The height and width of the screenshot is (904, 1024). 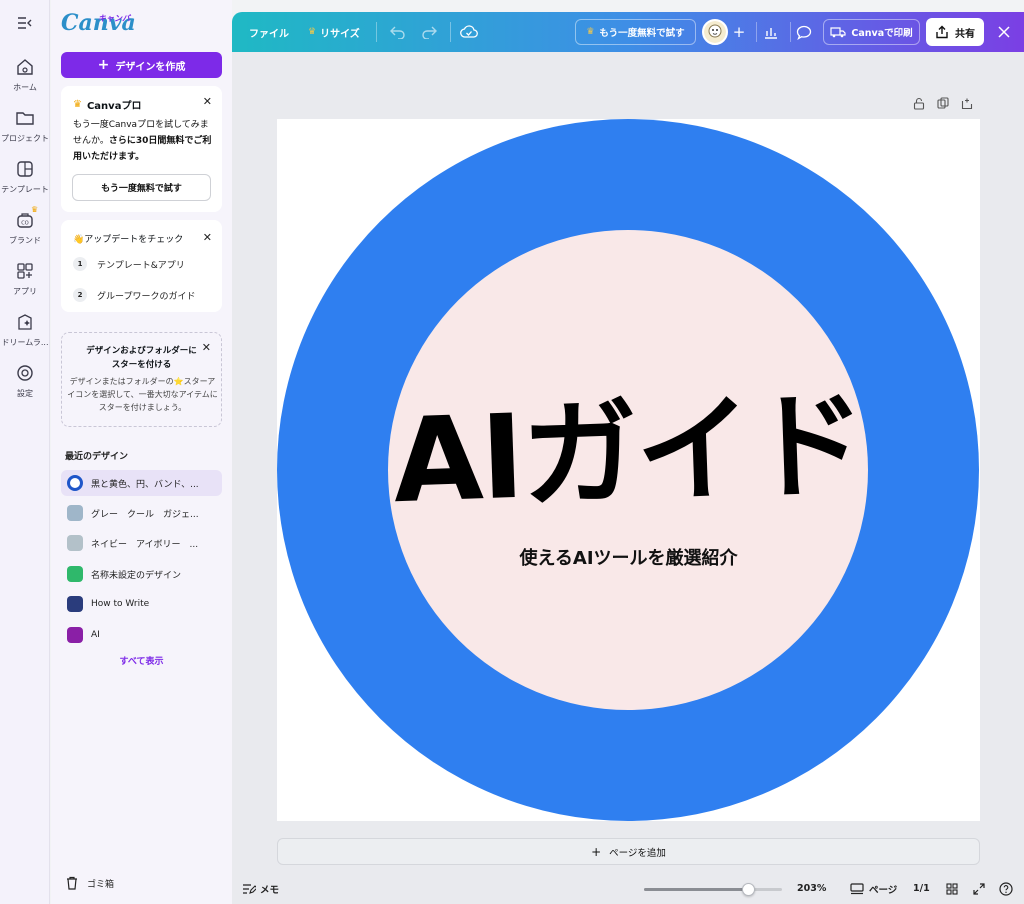 What do you see at coordinates (136, 575) in the screenshot?
I see `recent-design-label: 名称未設定のデザイン` at bounding box center [136, 575].